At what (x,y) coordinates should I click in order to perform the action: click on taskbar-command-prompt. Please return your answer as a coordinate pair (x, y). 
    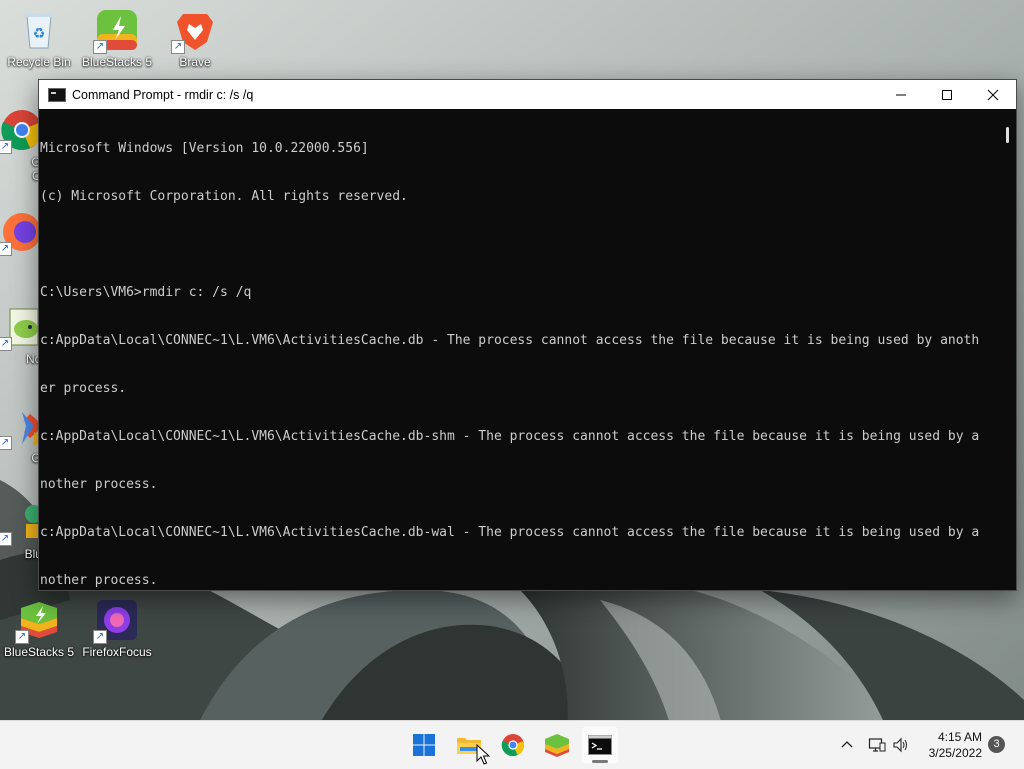
    Looking at the image, I should click on (600, 745).